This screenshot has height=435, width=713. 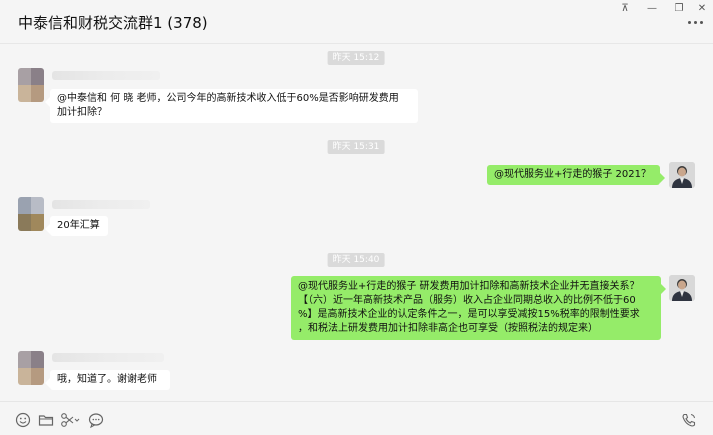 I want to click on message-text: 哦，知道了。谢谢老师, so click(x=107, y=379).